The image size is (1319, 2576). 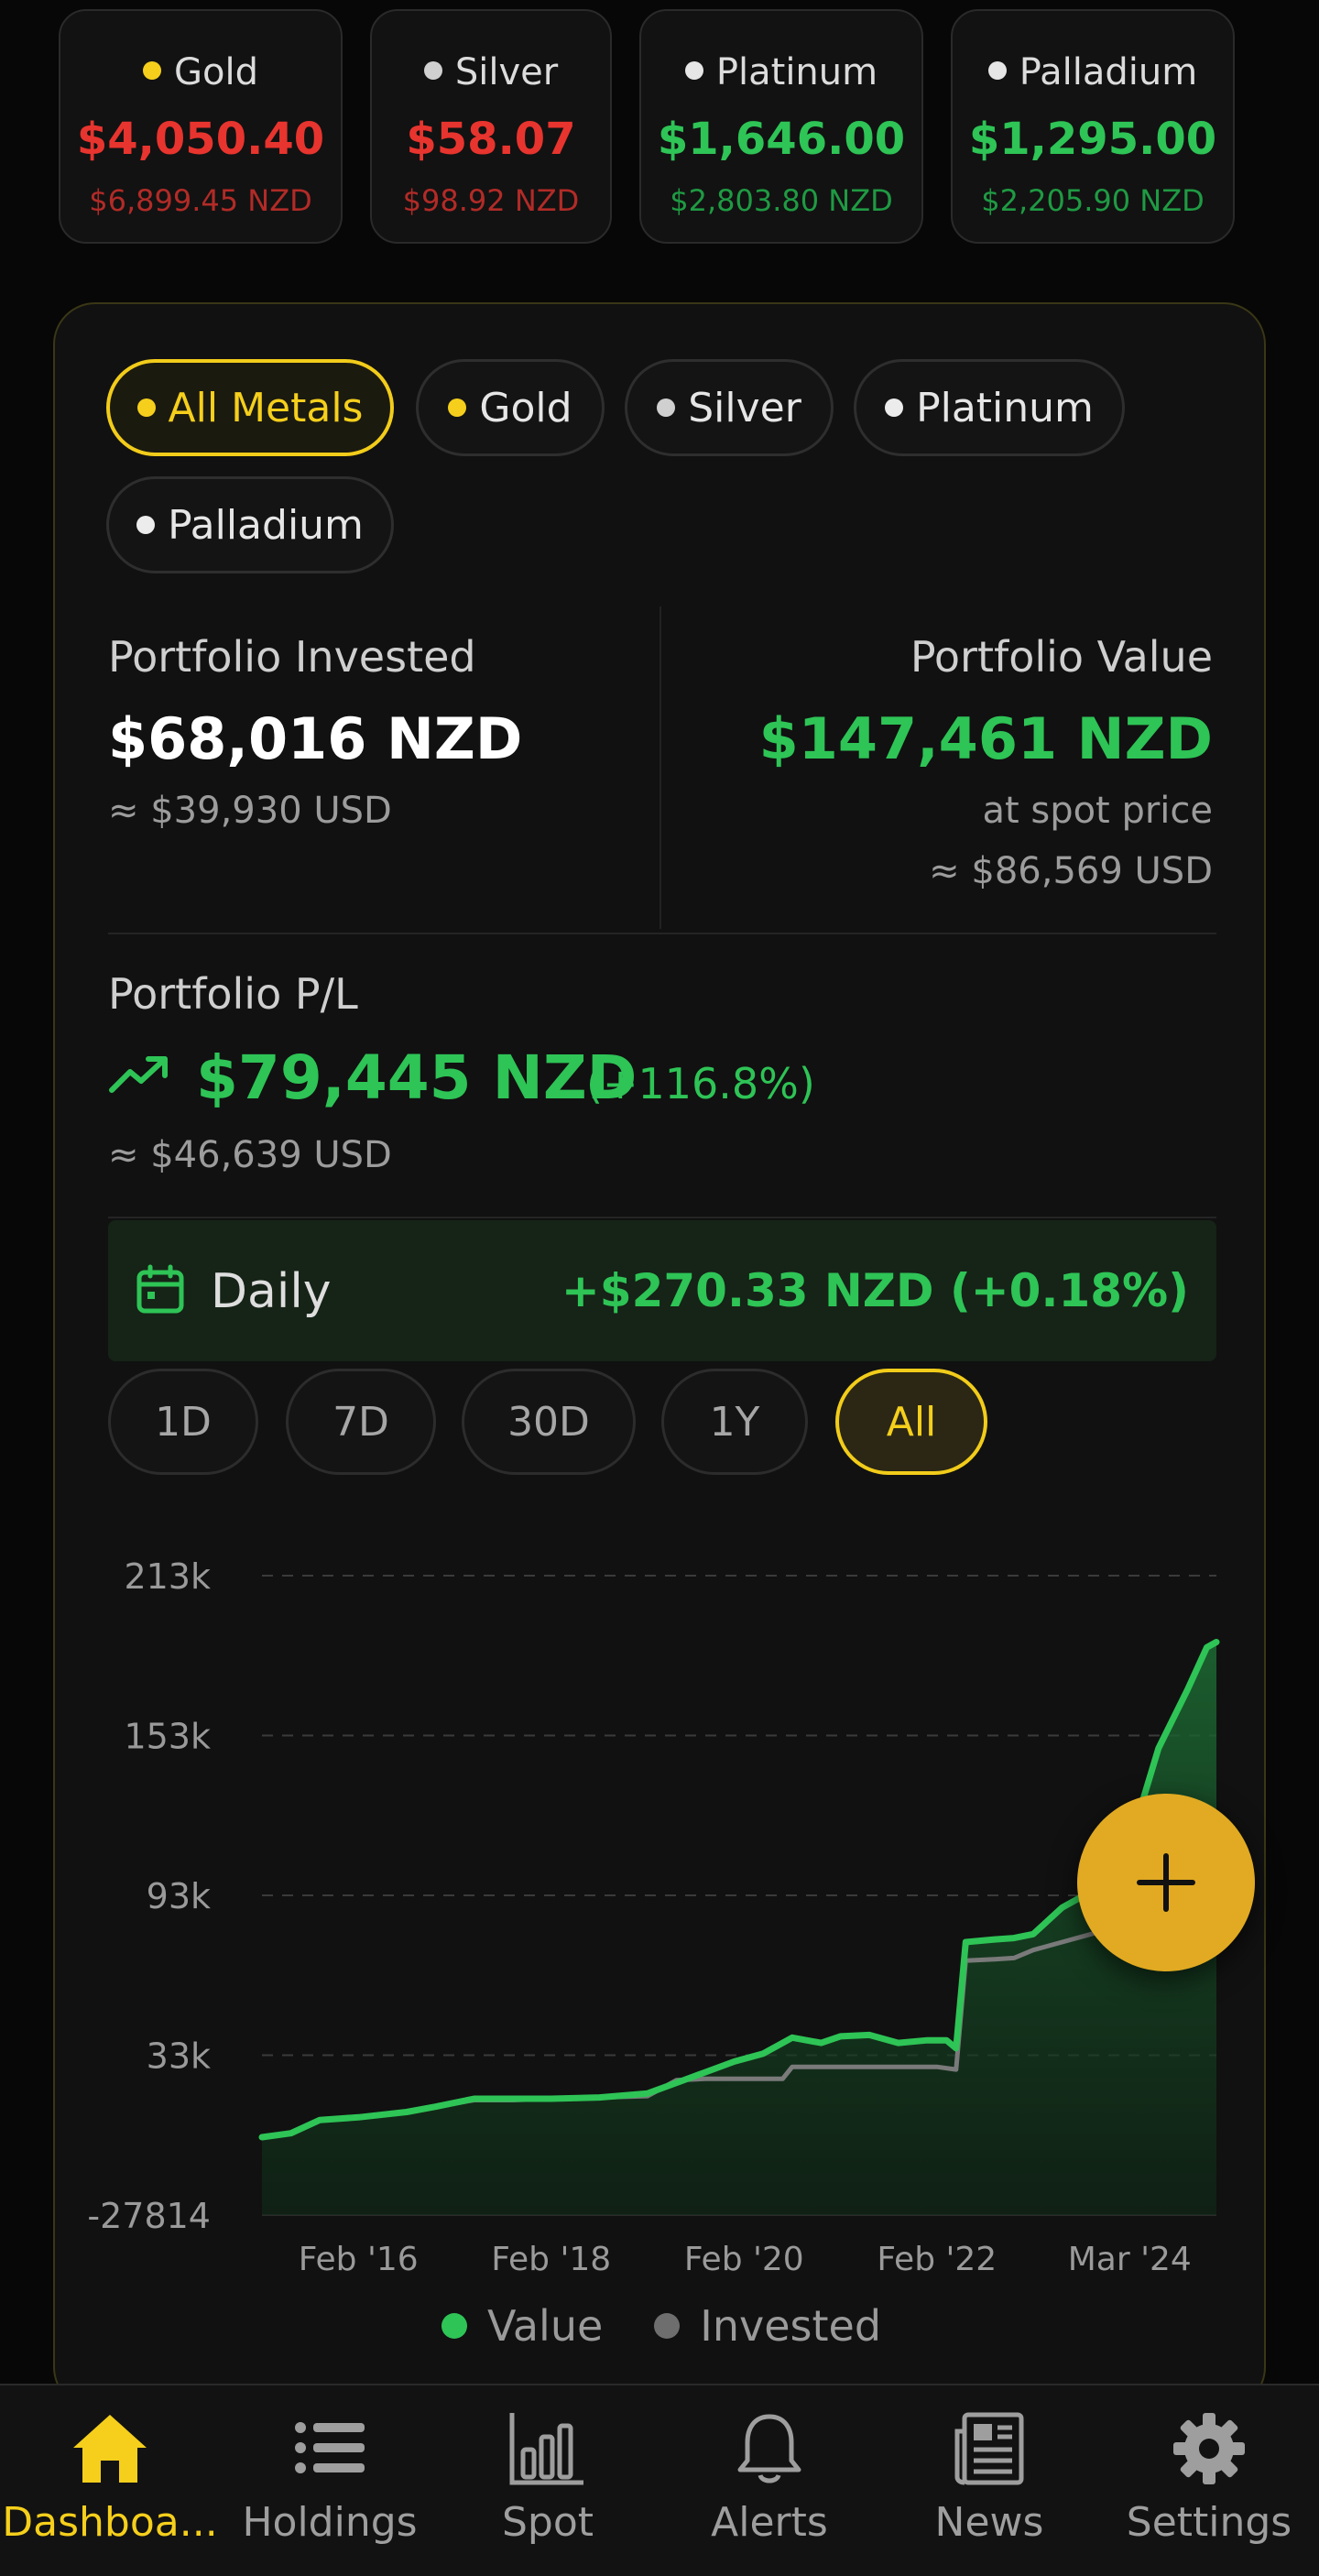 I want to click on filter-chip-all-metals: All Metals, so click(x=250, y=408).